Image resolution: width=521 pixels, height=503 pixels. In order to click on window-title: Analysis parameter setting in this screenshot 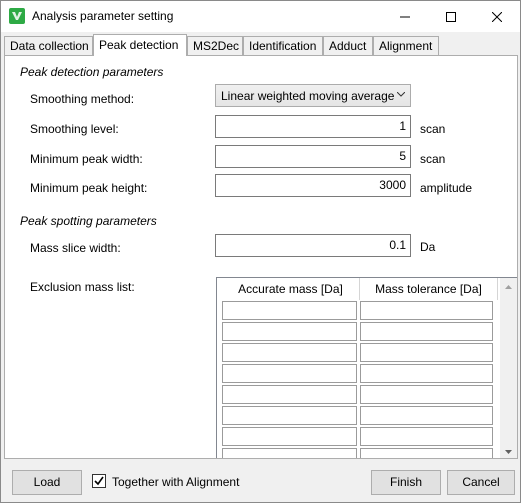, I will do `click(103, 16)`.